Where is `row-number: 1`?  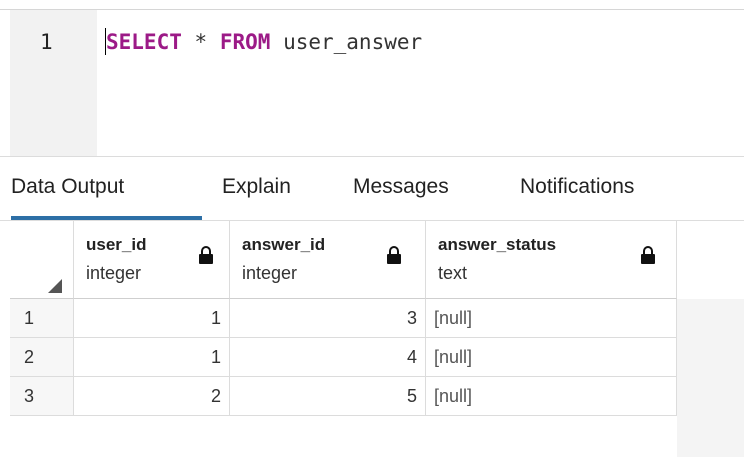 row-number: 1 is located at coordinates (42, 318).